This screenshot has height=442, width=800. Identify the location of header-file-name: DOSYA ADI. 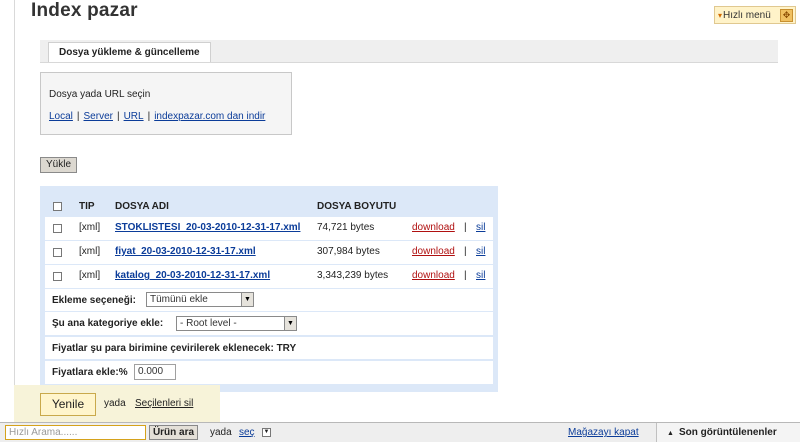
(142, 206).